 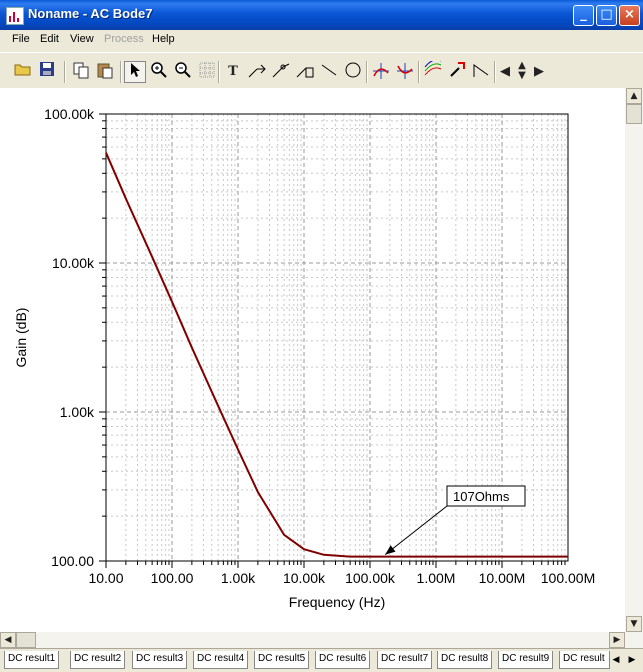 I want to click on tab-dc-result5: DC result5, so click(x=282, y=660).